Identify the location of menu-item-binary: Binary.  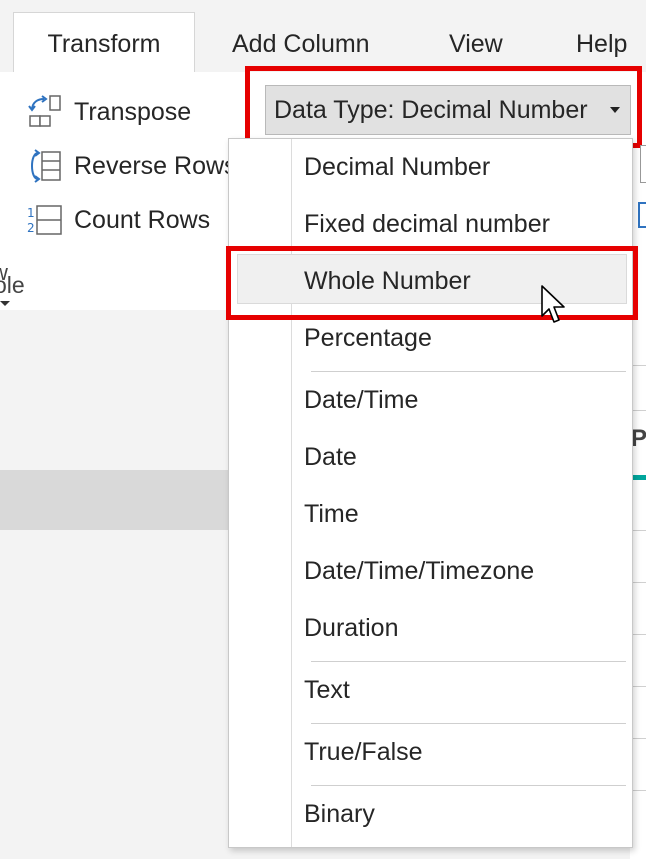
(339, 814).